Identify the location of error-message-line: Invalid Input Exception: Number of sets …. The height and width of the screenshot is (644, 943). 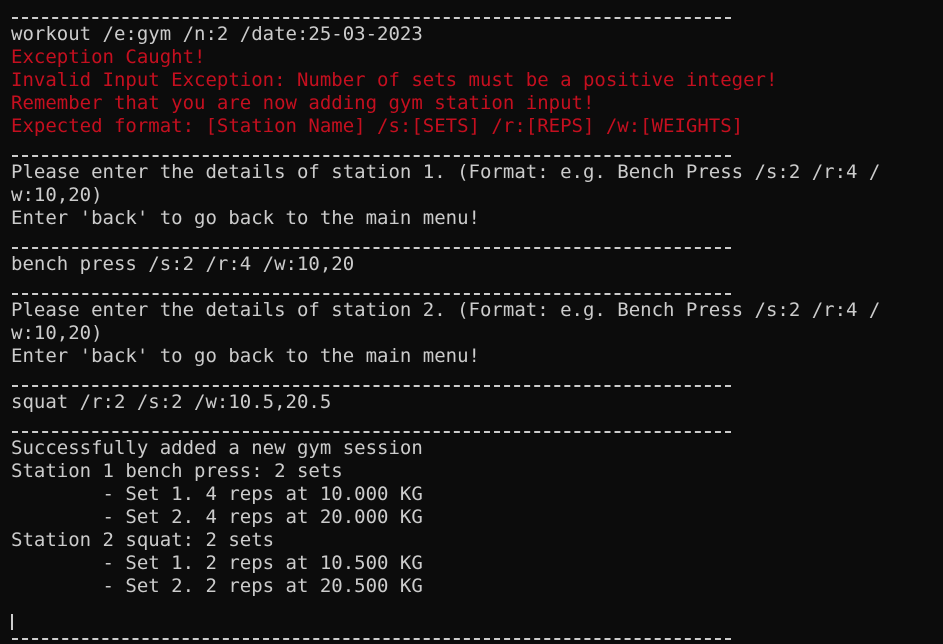
(394, 80).